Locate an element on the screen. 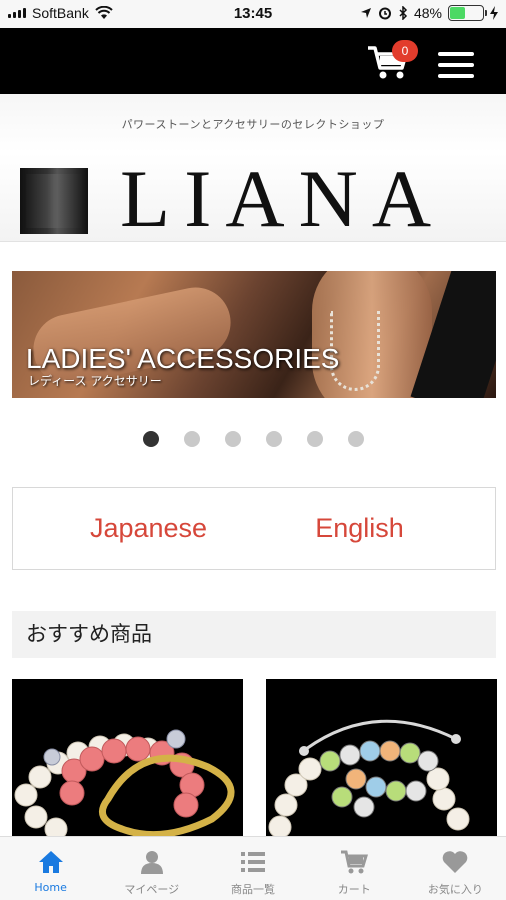 This screenshot has width=506, height=900. location-icon is located at coordinates (365, 13).